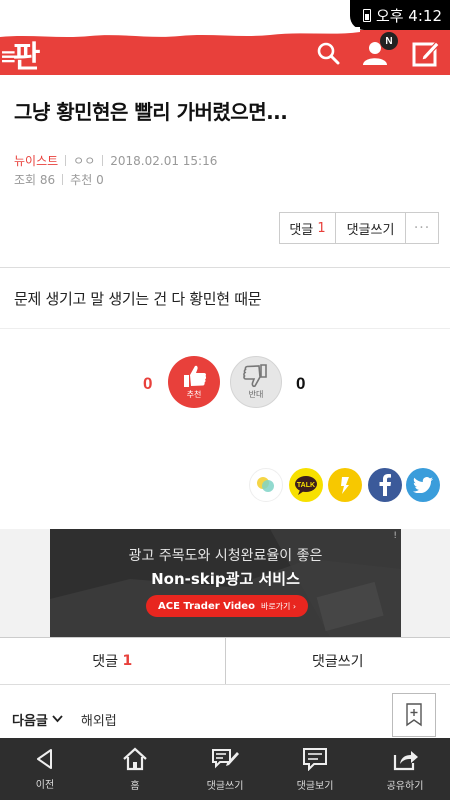 The image size is (450, 800). What do you see at coordinates (256, 394) in the screenshot?
I see `downvote-label: 반대` at bounding box center [256, 394].